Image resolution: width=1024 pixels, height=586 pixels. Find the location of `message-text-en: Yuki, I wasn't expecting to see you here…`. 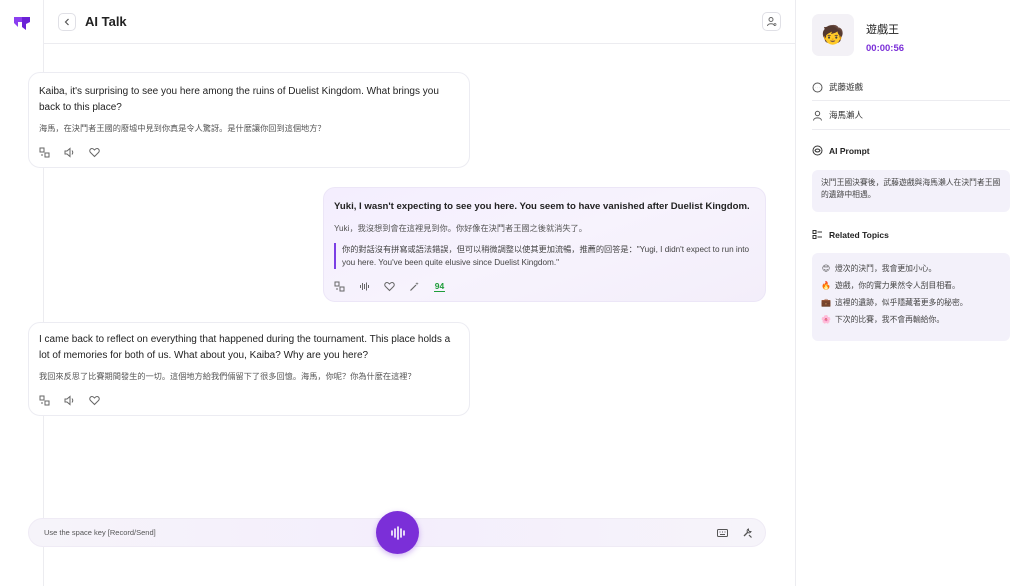

message-text-en: Yuki, I wasn't expecting to see you here… is located at coordinates (542, 206).